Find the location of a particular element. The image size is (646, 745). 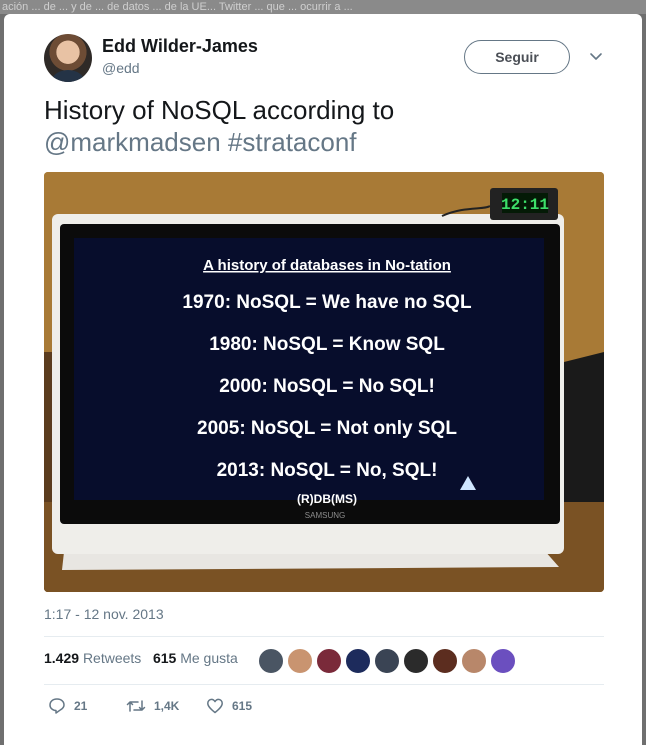

like-button: 615 is located at coordinates (229, 706).